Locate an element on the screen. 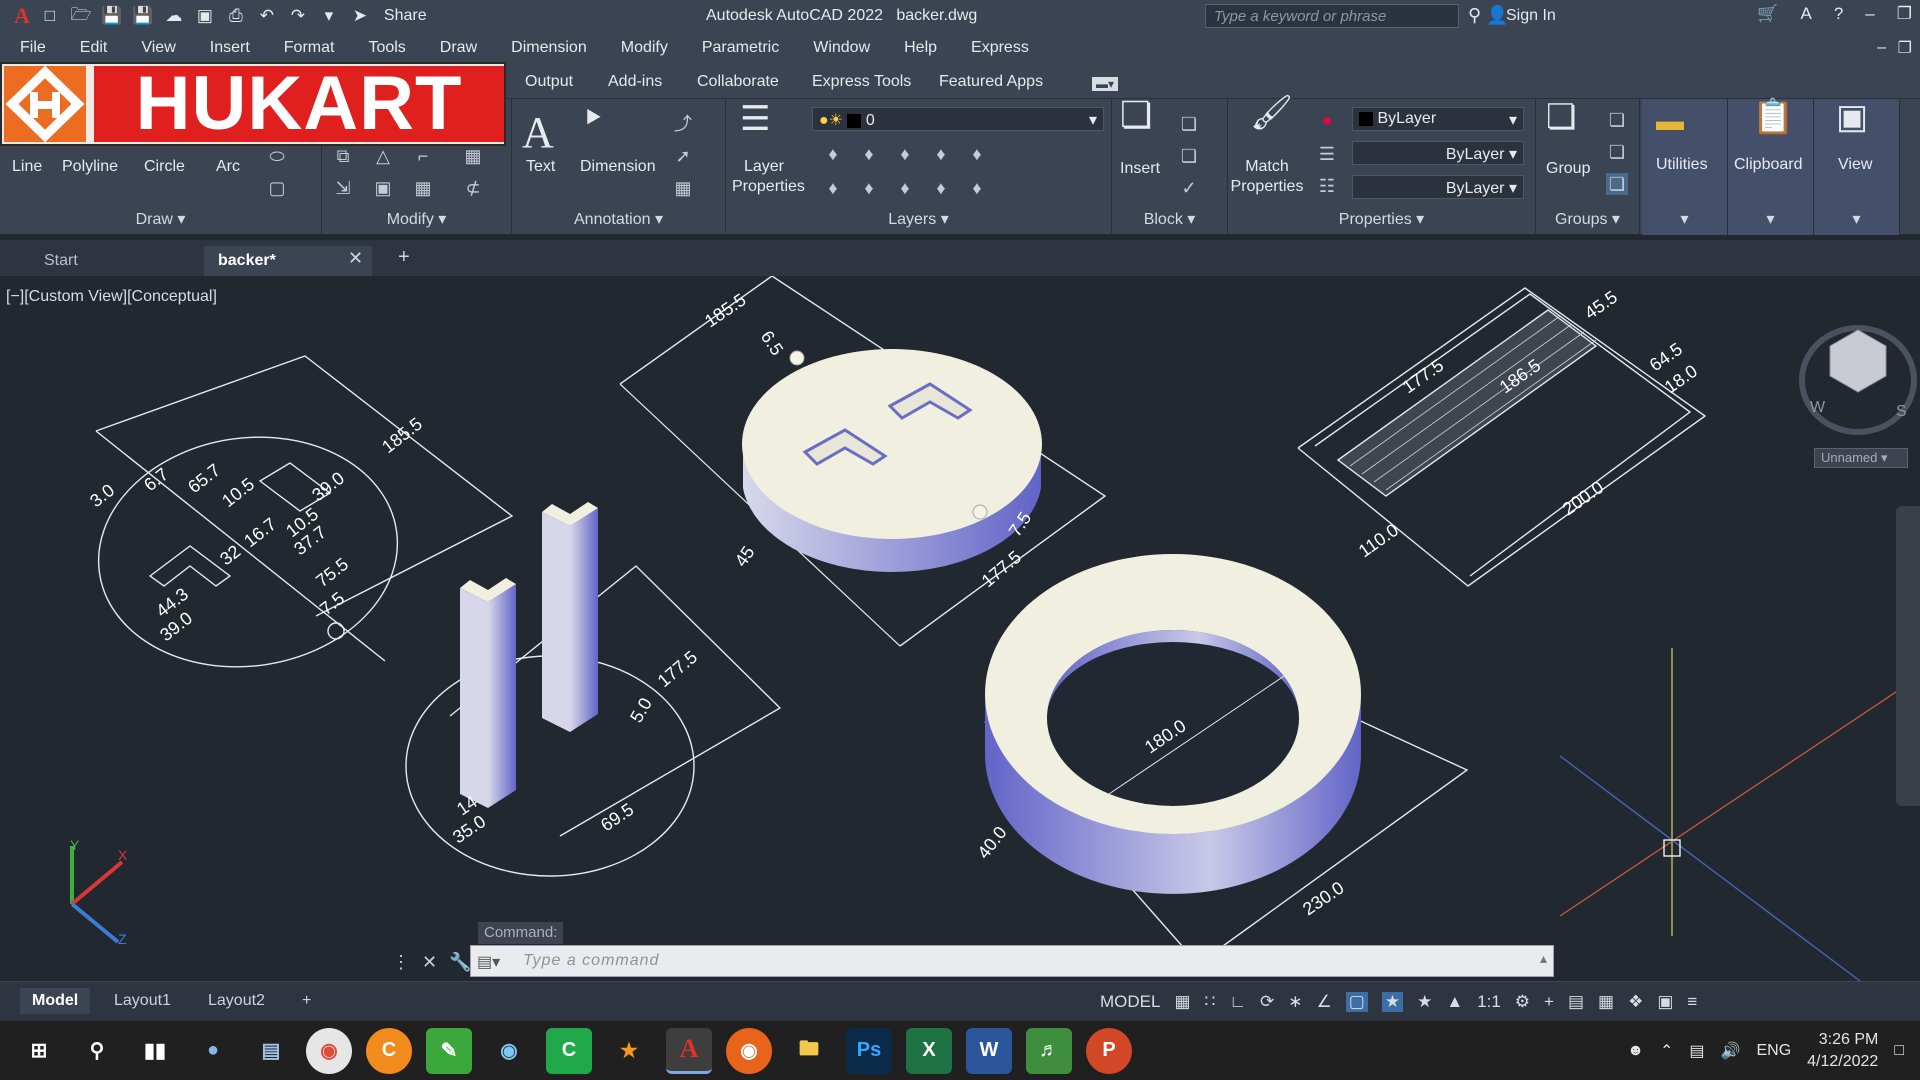 Image resolution: width=1920 pixels, height=1080 pixels. leader-icon: ⤴ is located at coordinates (683, 124).